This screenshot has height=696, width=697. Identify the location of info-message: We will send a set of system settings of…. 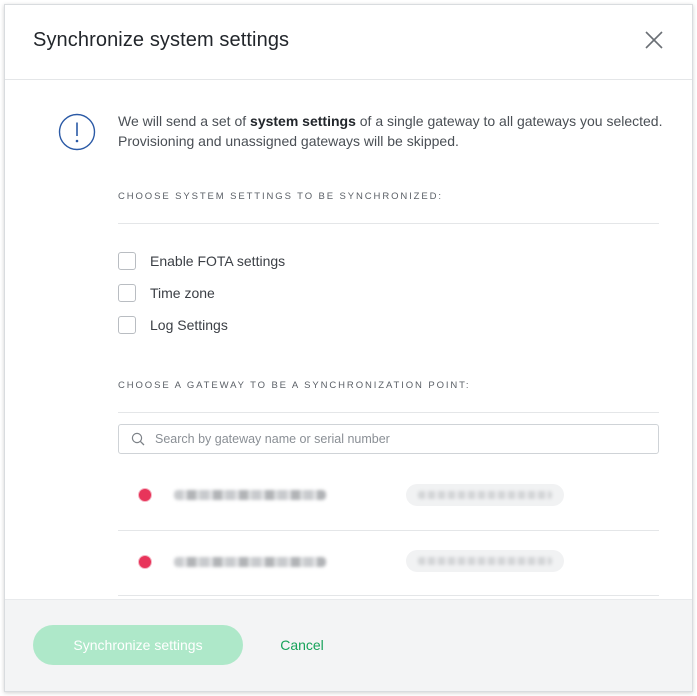
(390, 131).